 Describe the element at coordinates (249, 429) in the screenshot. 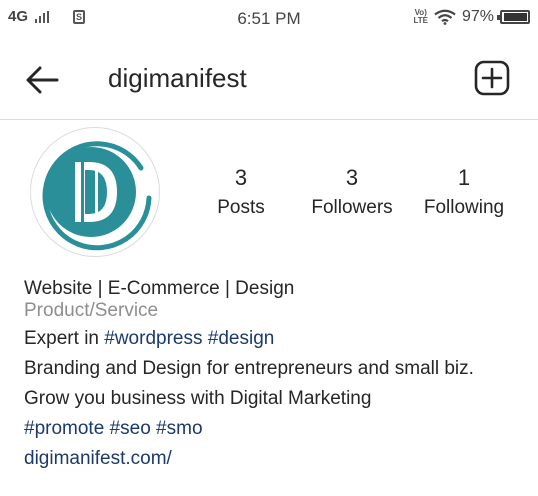

I see `bio-hashtags: #promote #seo #smo` at that location.